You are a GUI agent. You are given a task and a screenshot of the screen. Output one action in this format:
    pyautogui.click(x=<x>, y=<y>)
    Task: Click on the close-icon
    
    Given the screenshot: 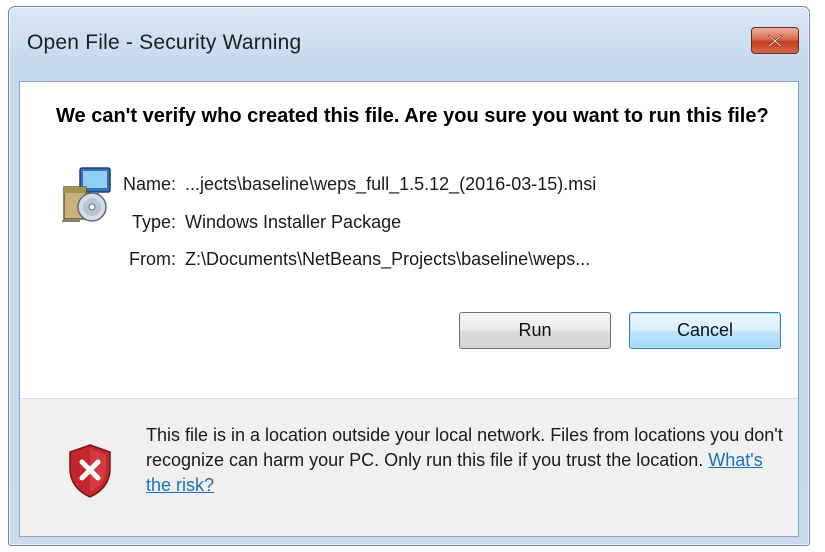 What is the action you would take?
    pyautogui.click(x=775, y=40)
    